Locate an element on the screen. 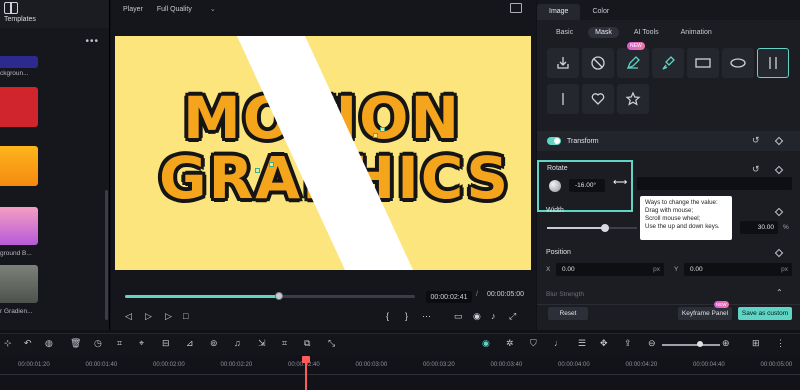  heart-icon is located at coordinates (598, 99).